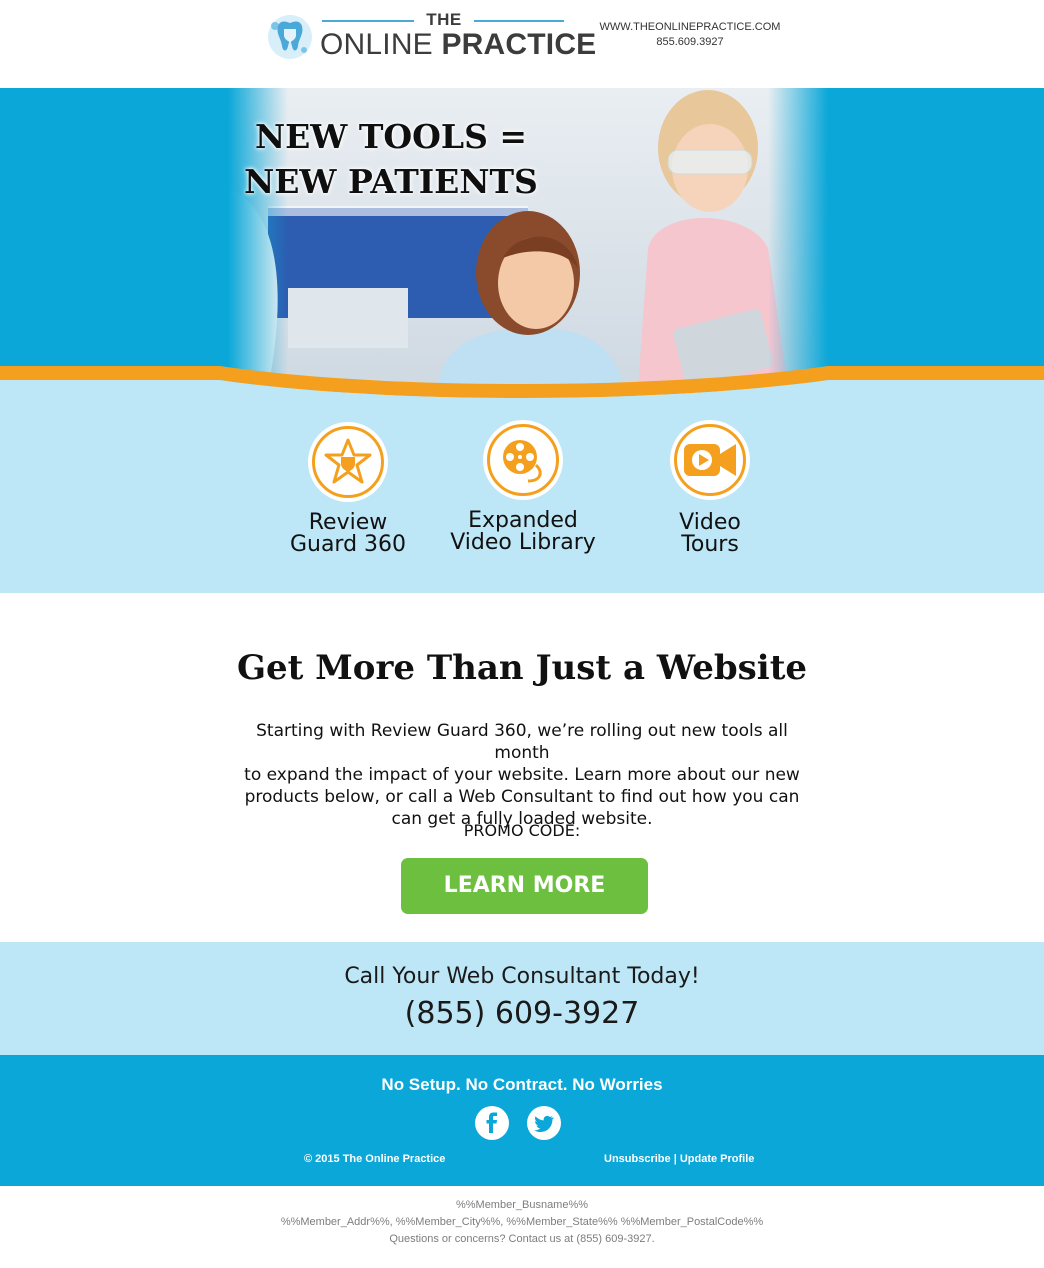  I want to click on feature-label: Review Guard 360, so click(348, 534).